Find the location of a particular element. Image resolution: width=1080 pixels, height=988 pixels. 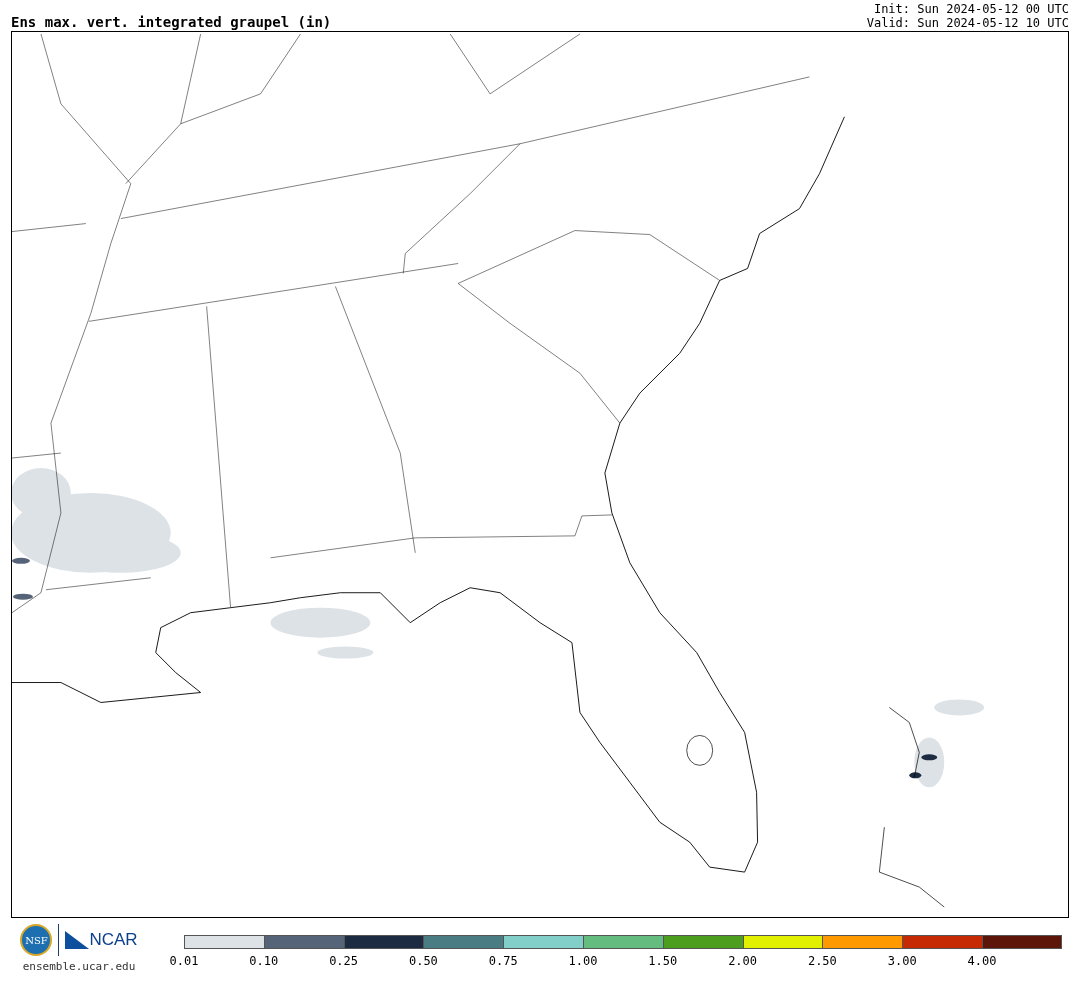

colorbar-label: 4.00 is located at coordinates (982, 961).